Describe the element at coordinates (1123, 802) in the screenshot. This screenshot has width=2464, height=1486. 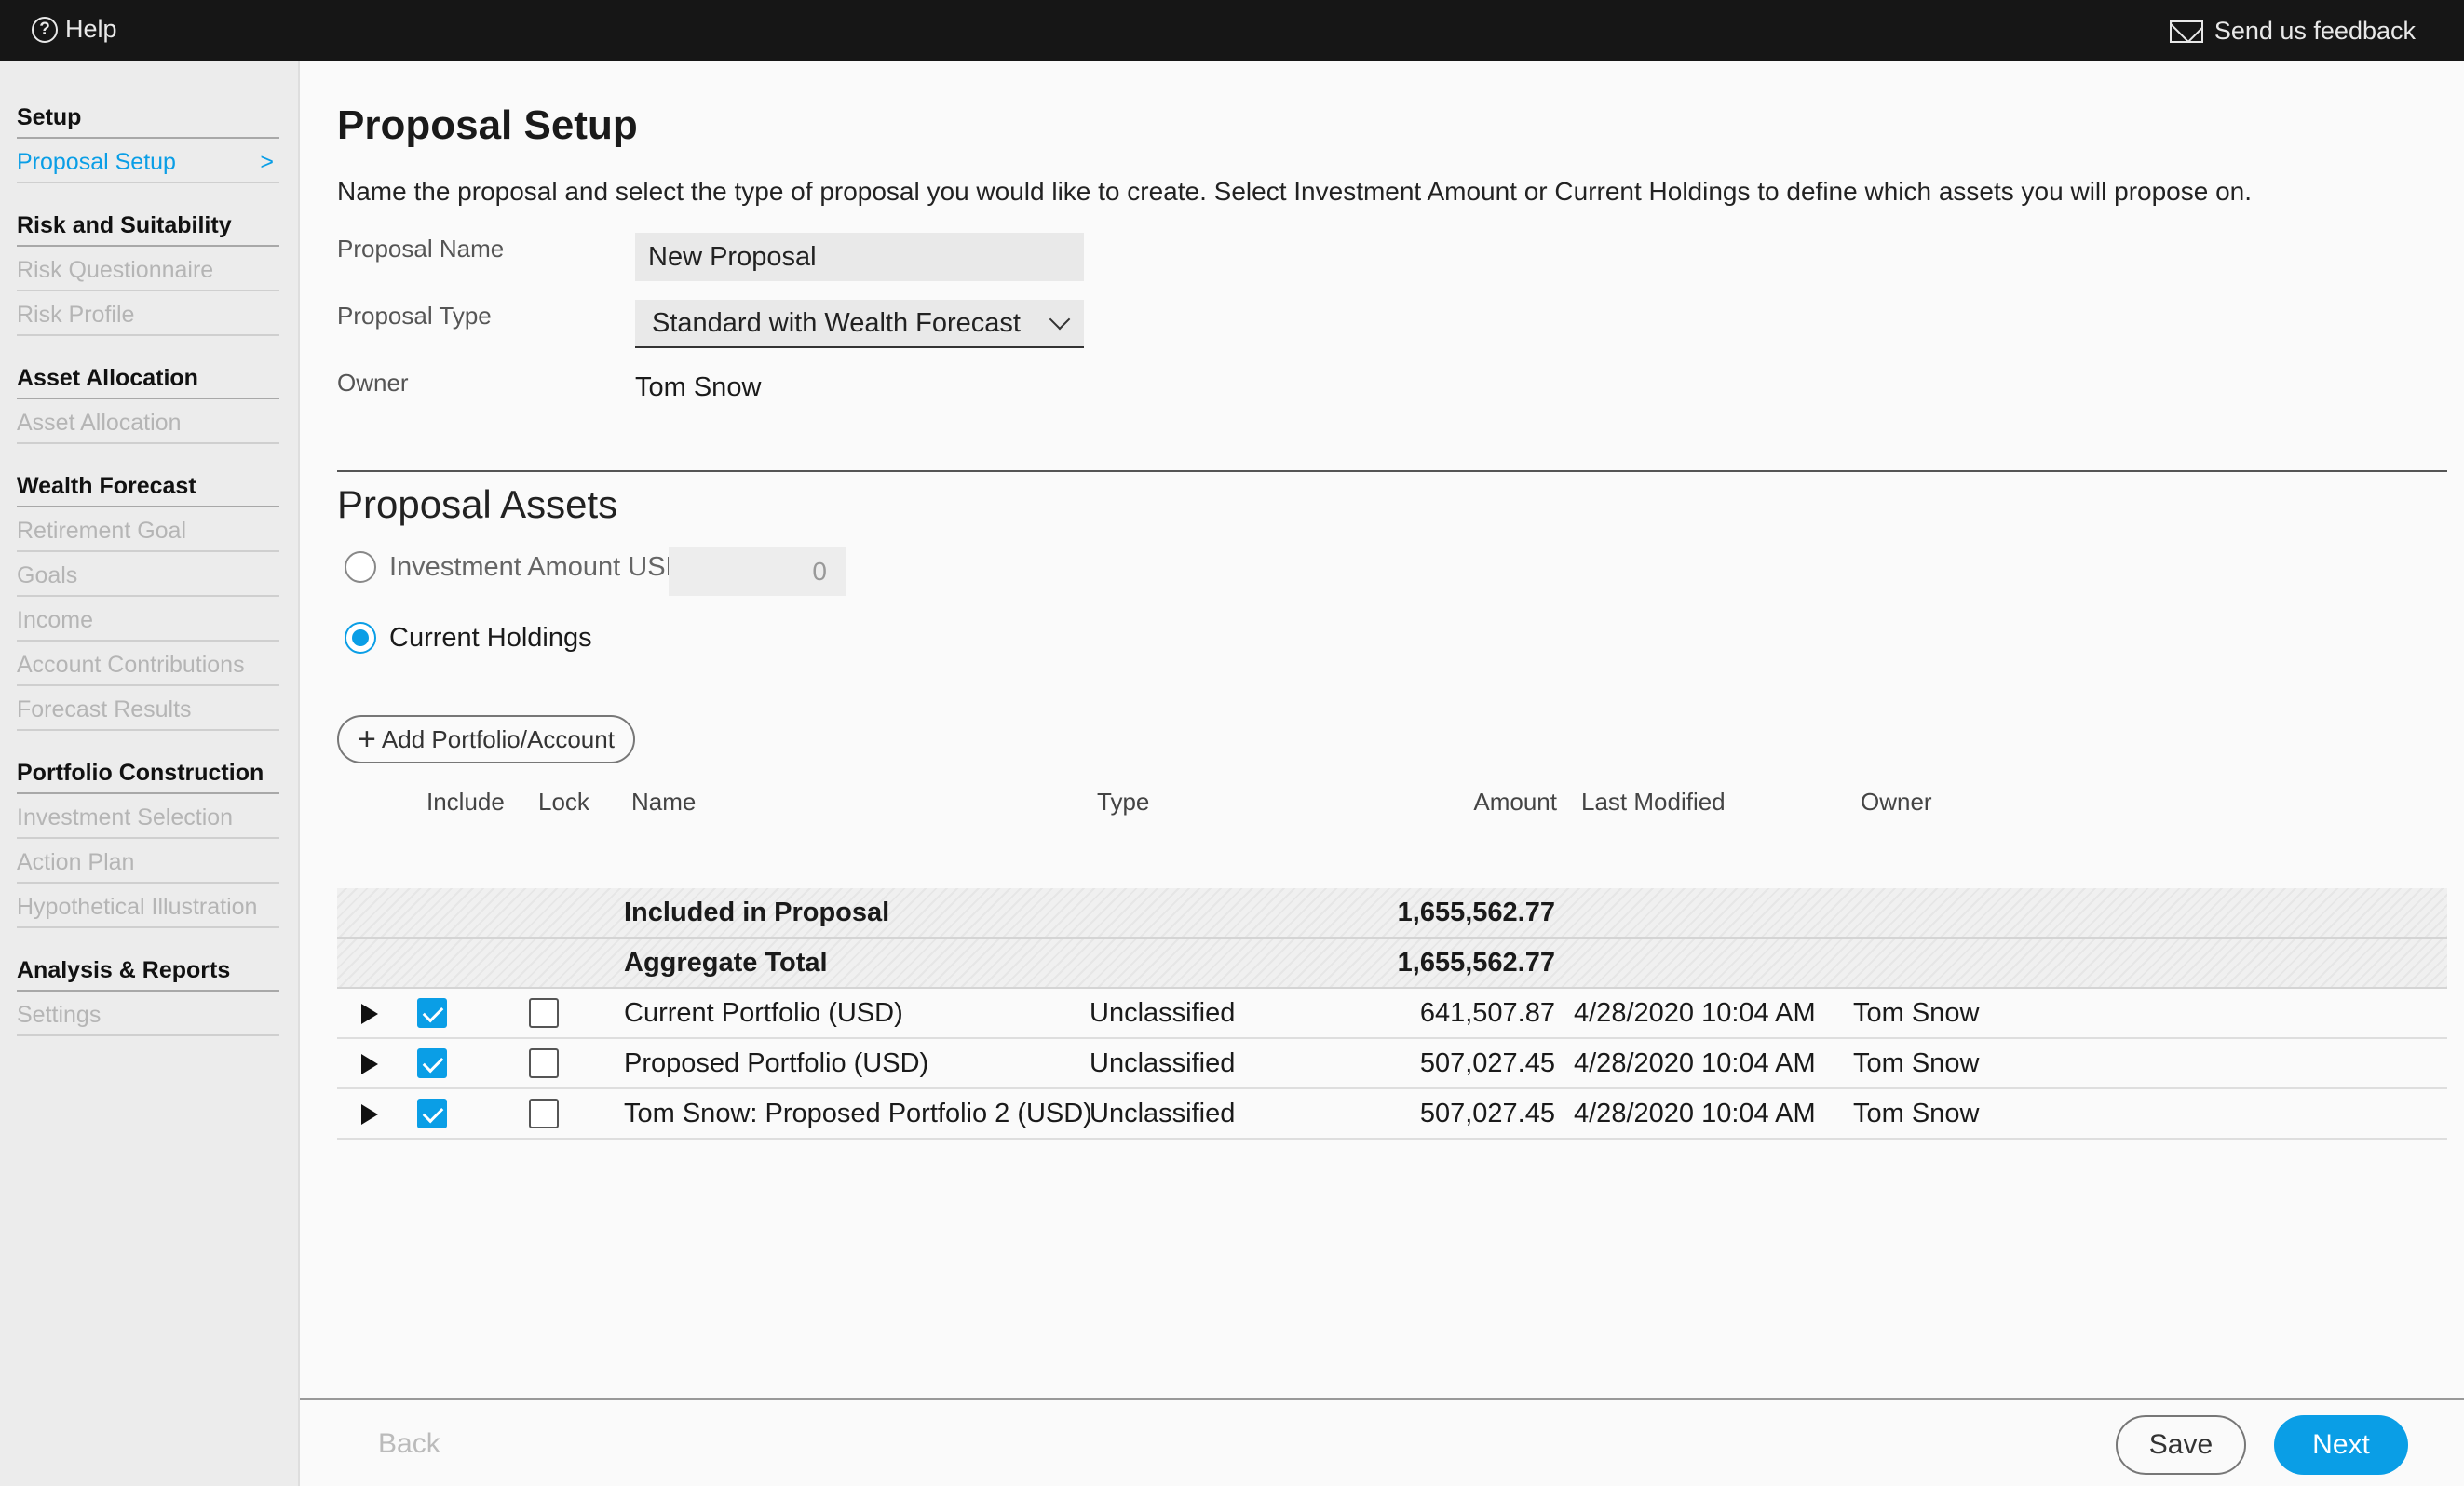
I see `column-header-type: Type` at that location.